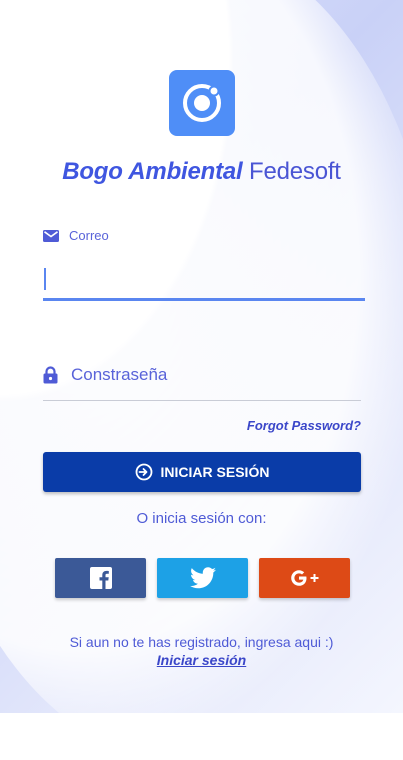 Image resolution: width=403 pixels, height=760 pixels. I want to click on google-plus-icon, so click(304, 578).